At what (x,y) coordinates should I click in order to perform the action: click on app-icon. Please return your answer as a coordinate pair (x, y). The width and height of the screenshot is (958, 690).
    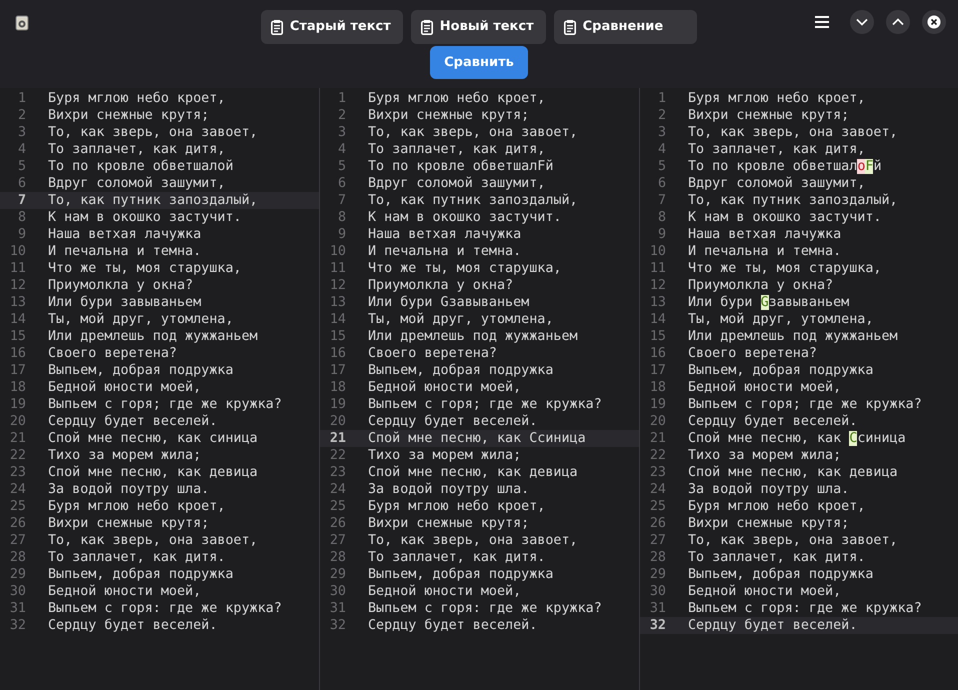
    Looking at the image, I should click on (22, 23).